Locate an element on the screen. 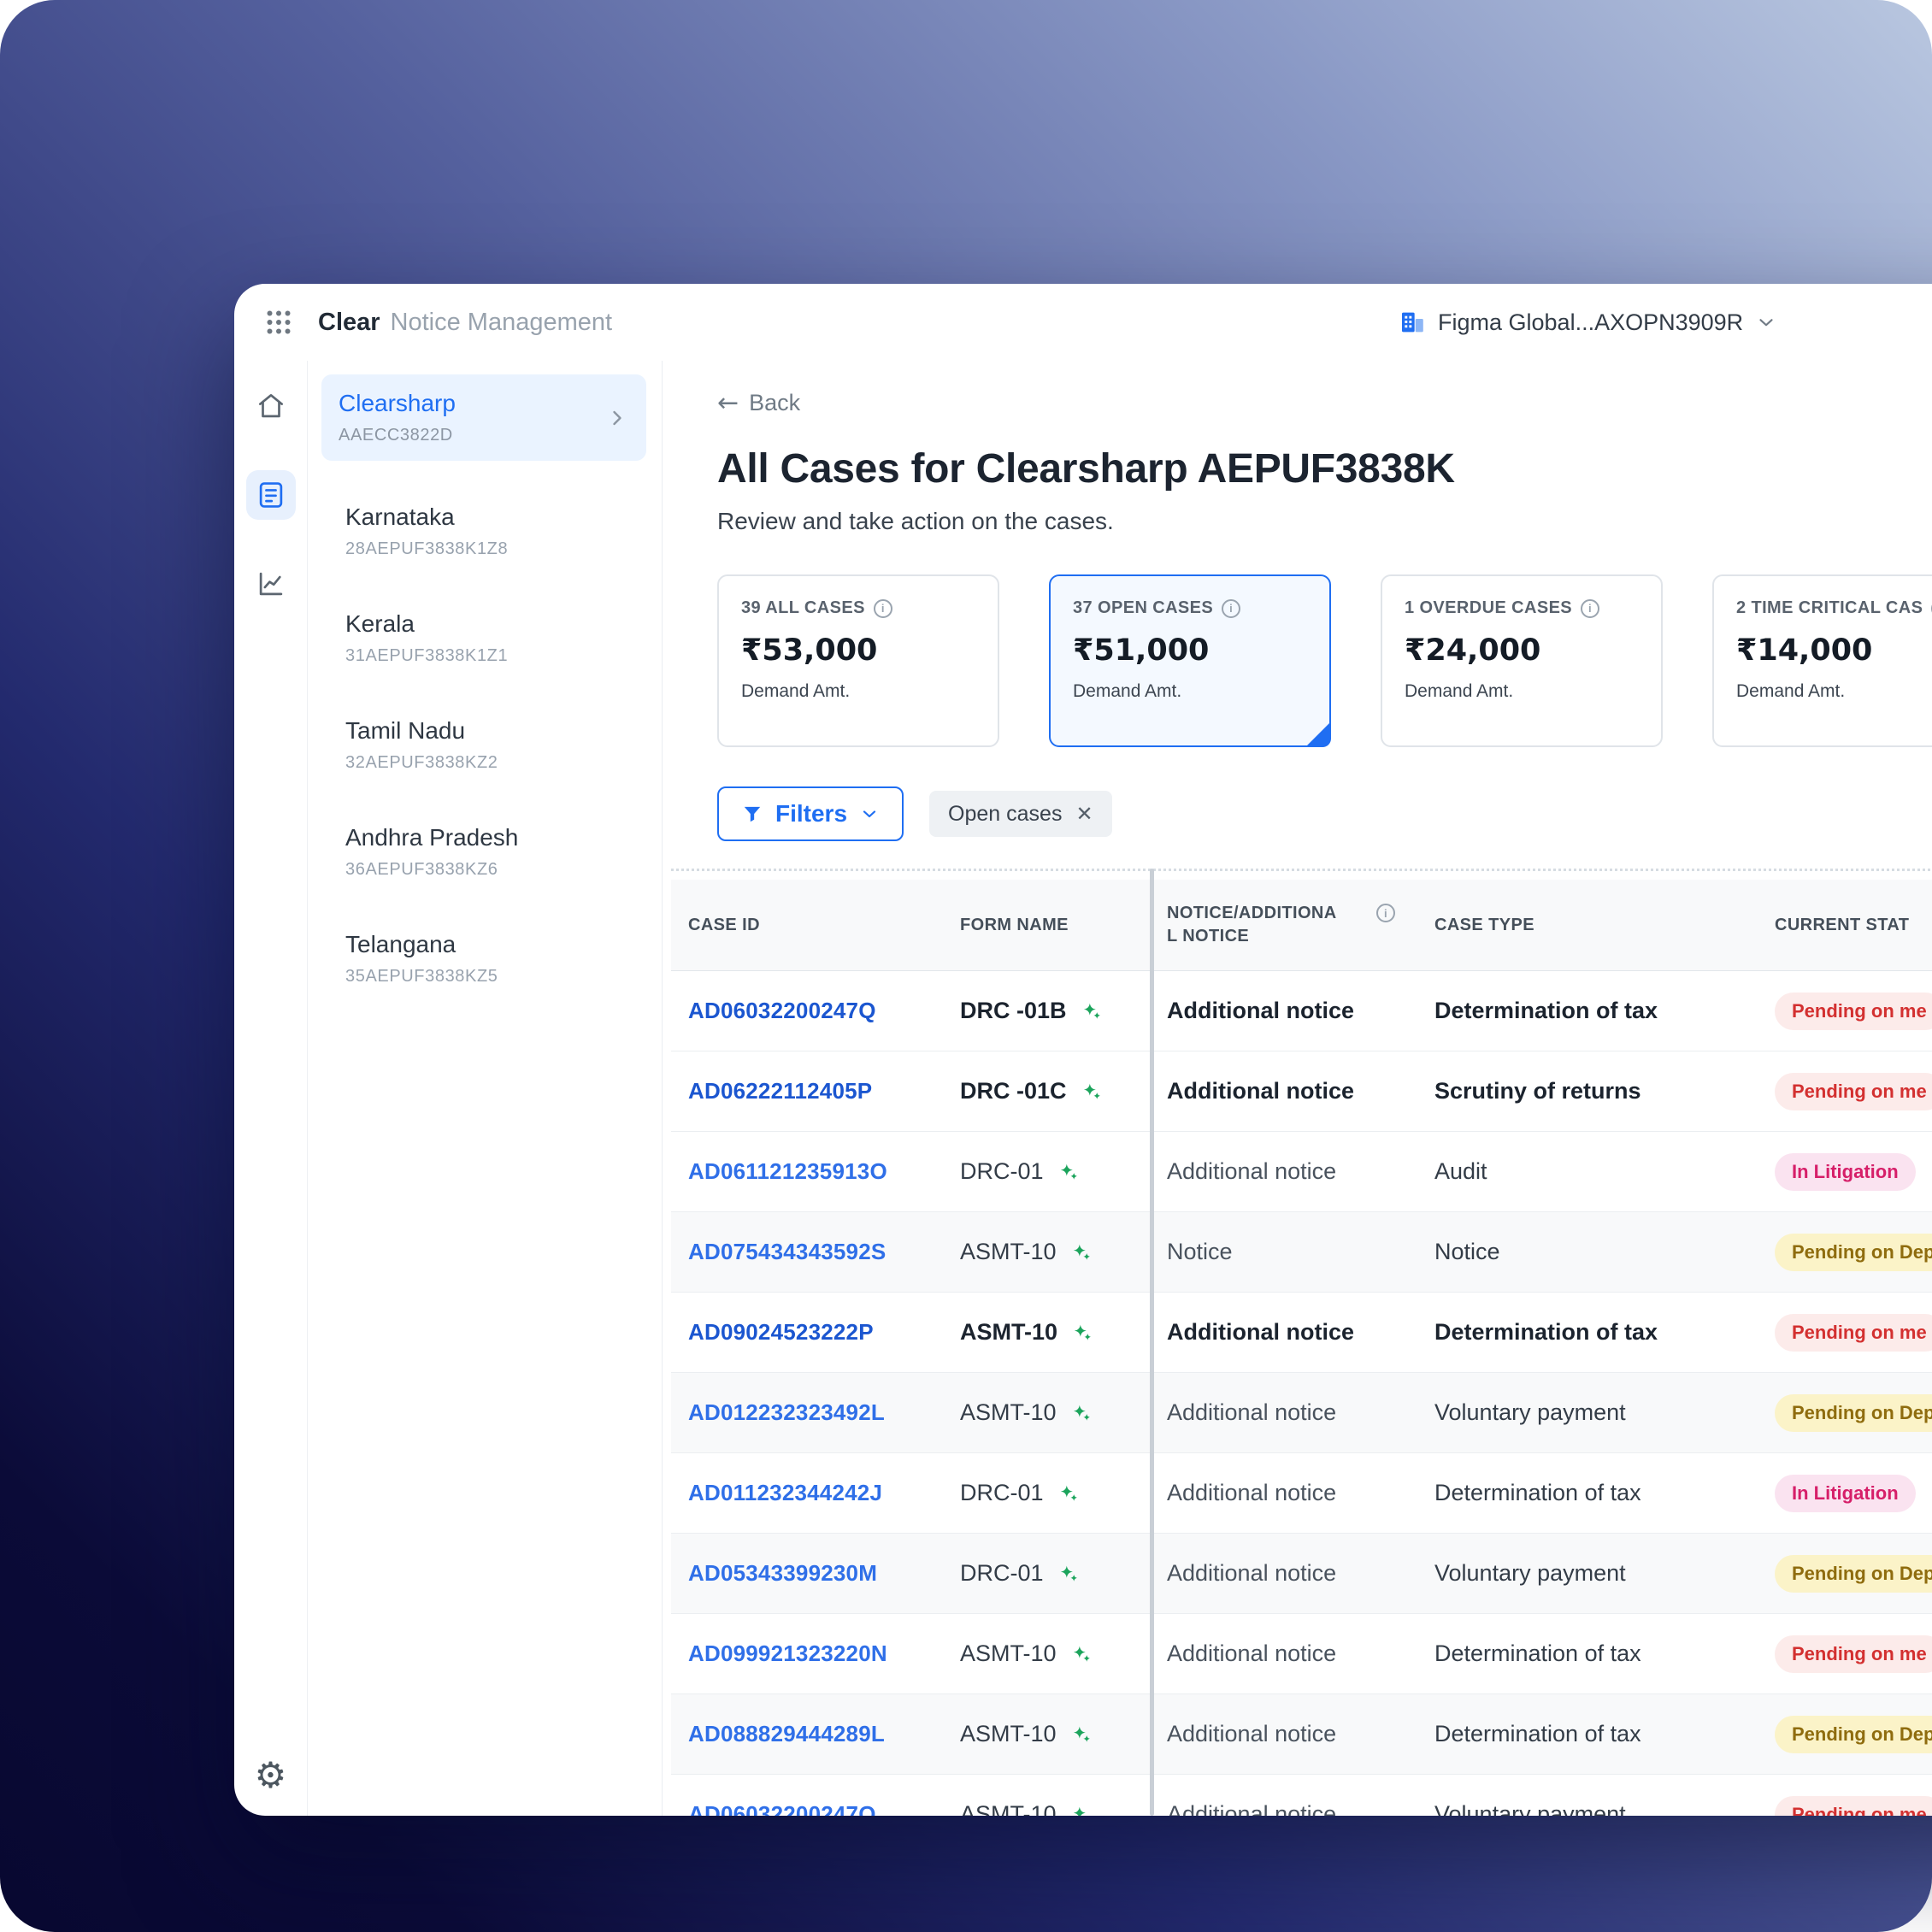 The image size is (1932, 1932). case-type: Audit is located at coordinates (1460, 1171).